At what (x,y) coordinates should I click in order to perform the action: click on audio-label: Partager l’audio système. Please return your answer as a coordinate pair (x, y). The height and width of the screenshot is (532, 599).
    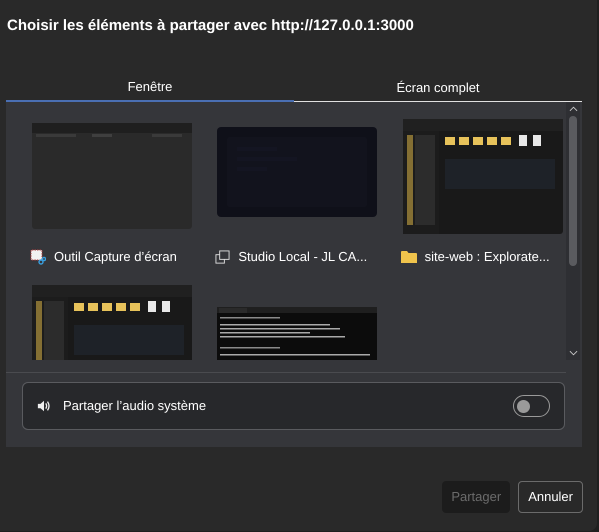
    Looking at the image, I should click on (135, 406).